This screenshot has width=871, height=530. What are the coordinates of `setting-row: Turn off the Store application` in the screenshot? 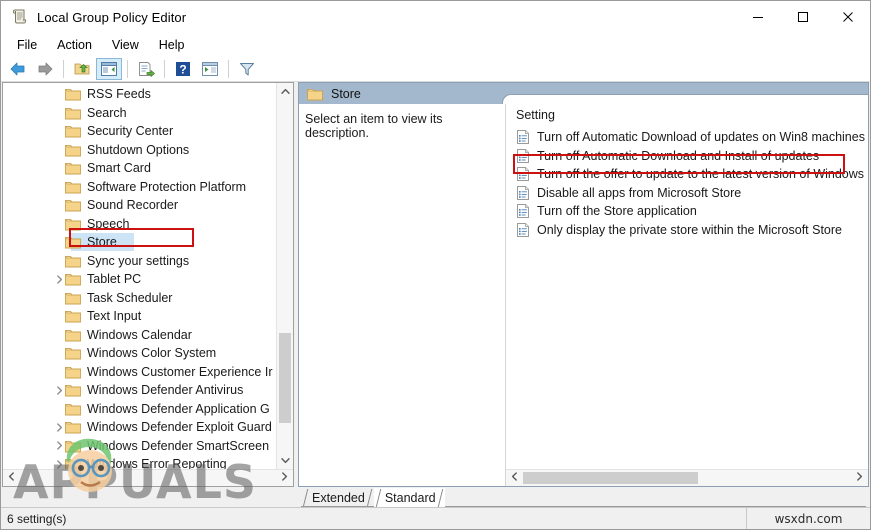 It's located at (687, 211).